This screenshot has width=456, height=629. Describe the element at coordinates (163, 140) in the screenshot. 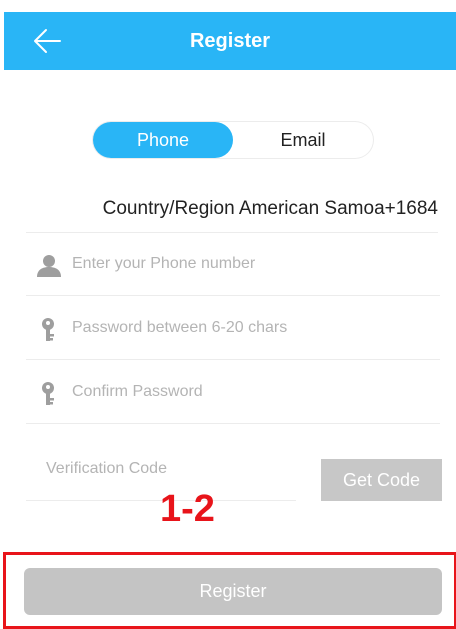

I see `tab-phone: Phone` at that location.